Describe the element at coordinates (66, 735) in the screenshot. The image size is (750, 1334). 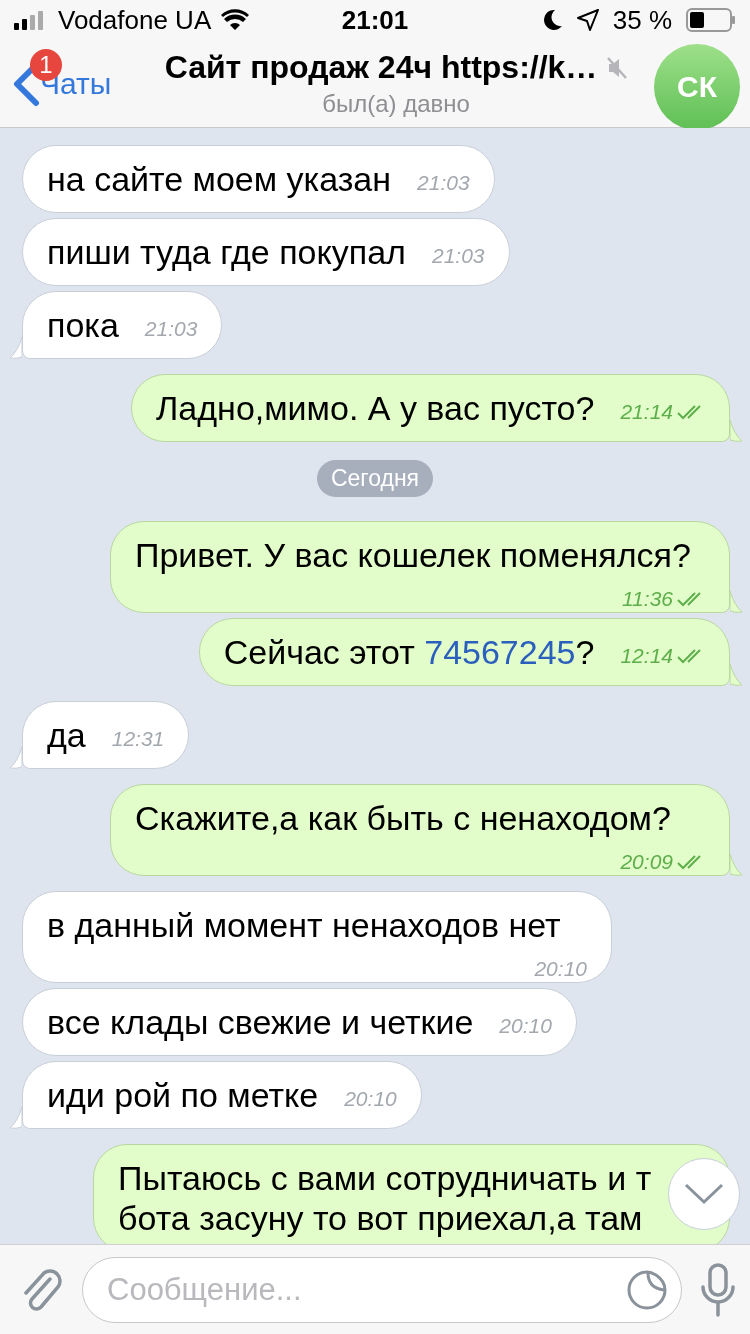
I see `message-text: да` at that location.